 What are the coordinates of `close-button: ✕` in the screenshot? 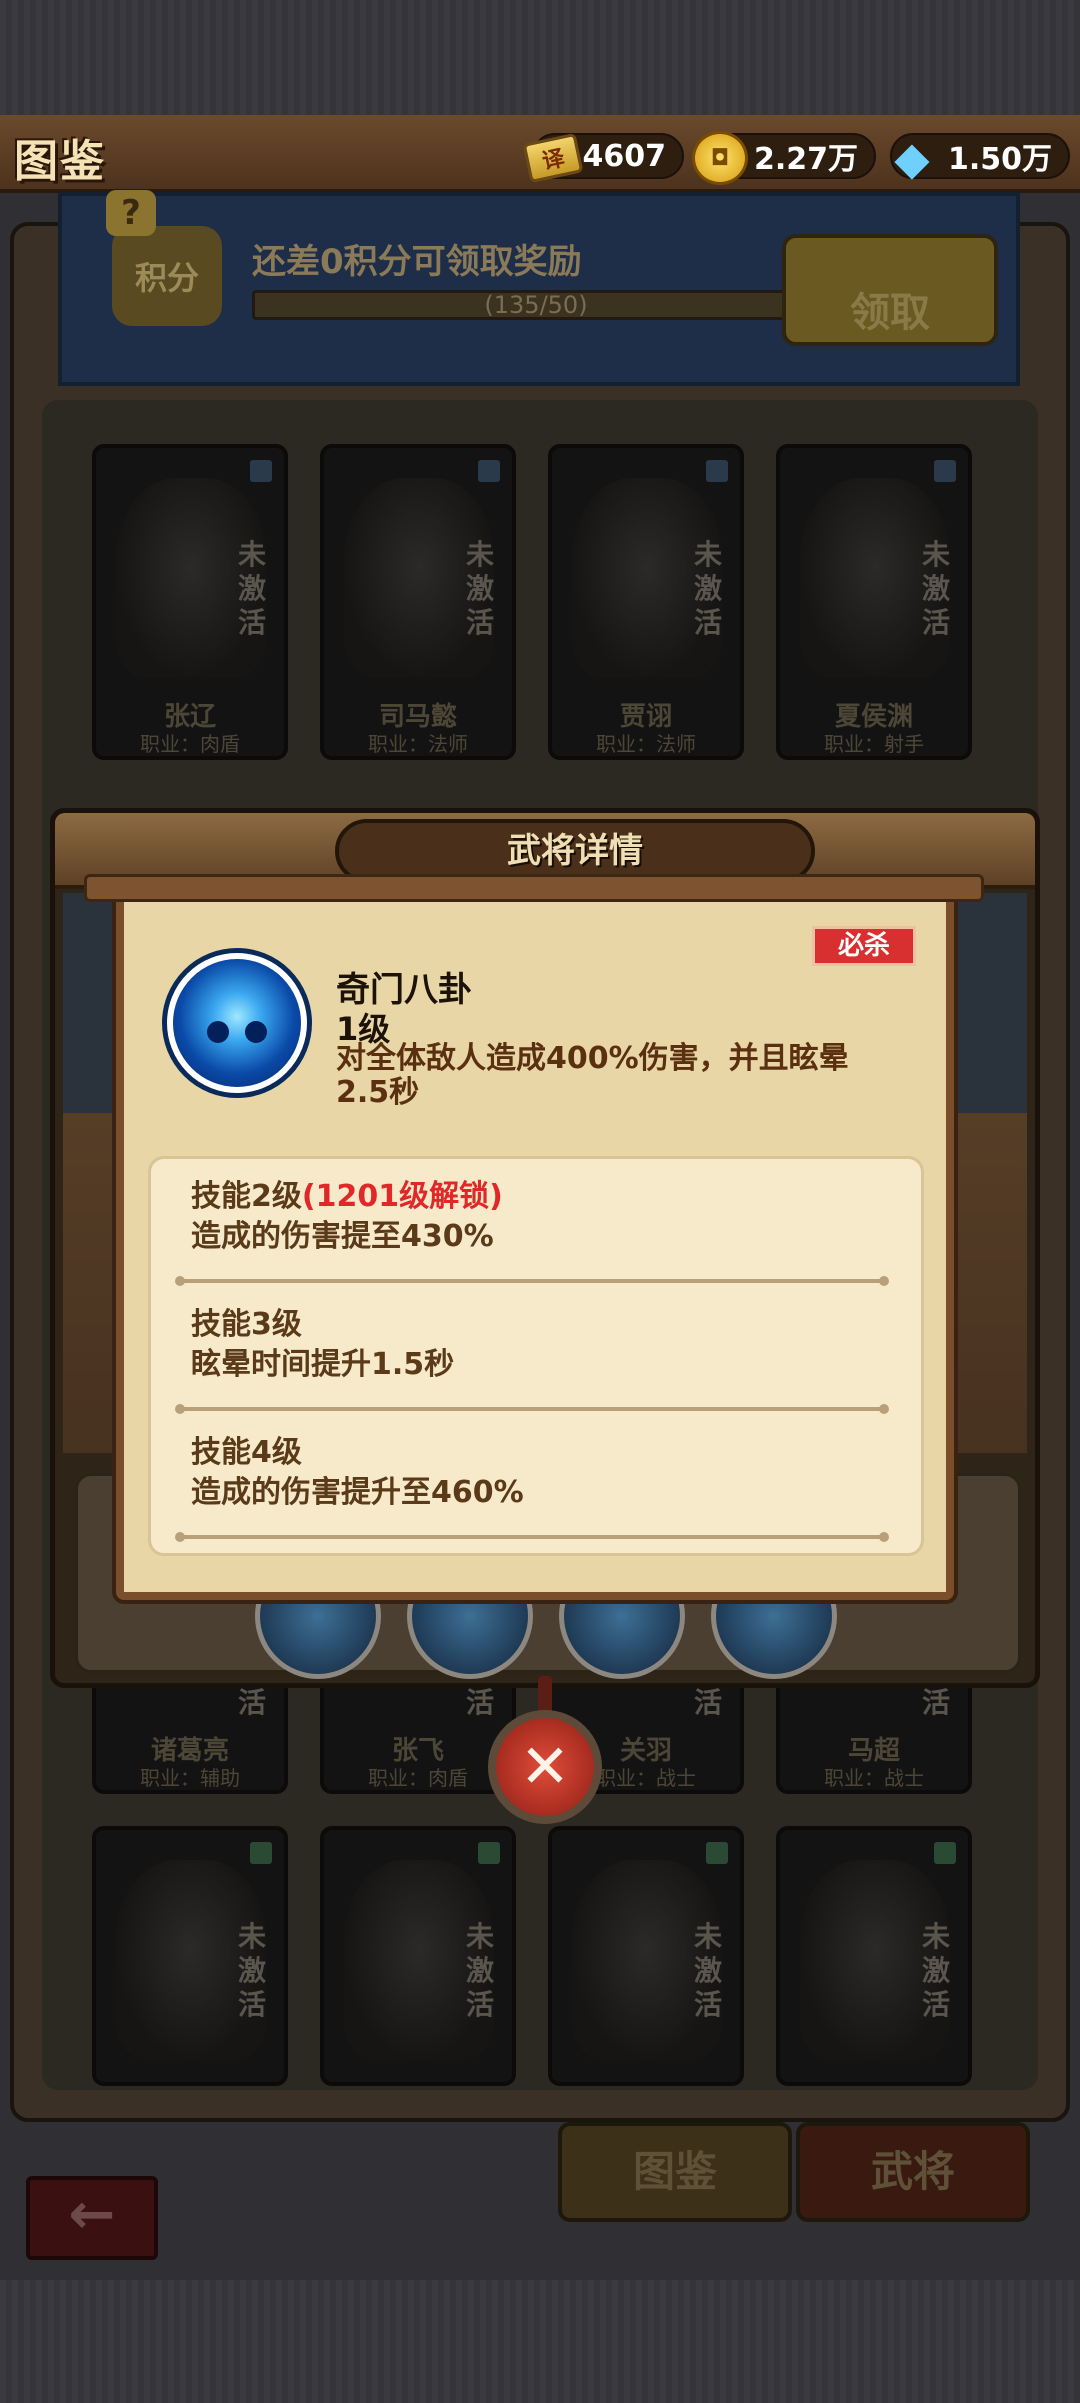 It's located at (545, 1767).